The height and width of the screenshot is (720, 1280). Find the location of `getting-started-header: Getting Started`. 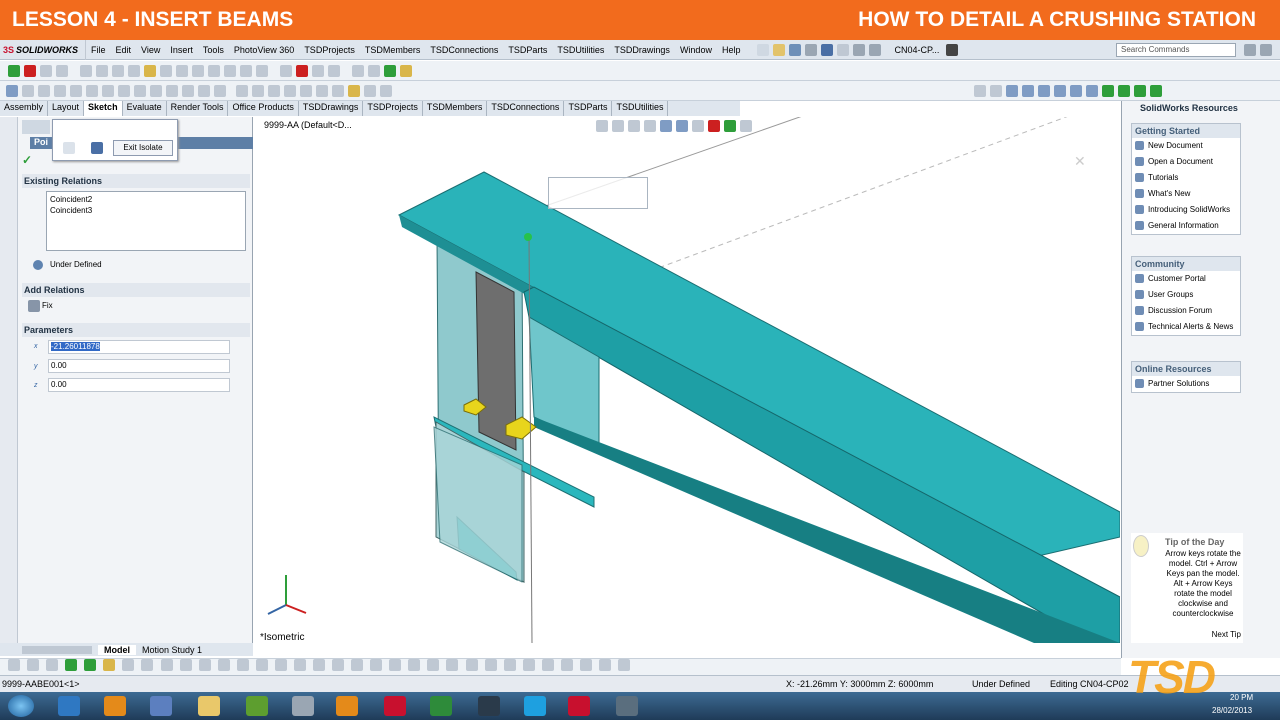

getting-started-header: Getting Started is located at coordinates (1186, 131).